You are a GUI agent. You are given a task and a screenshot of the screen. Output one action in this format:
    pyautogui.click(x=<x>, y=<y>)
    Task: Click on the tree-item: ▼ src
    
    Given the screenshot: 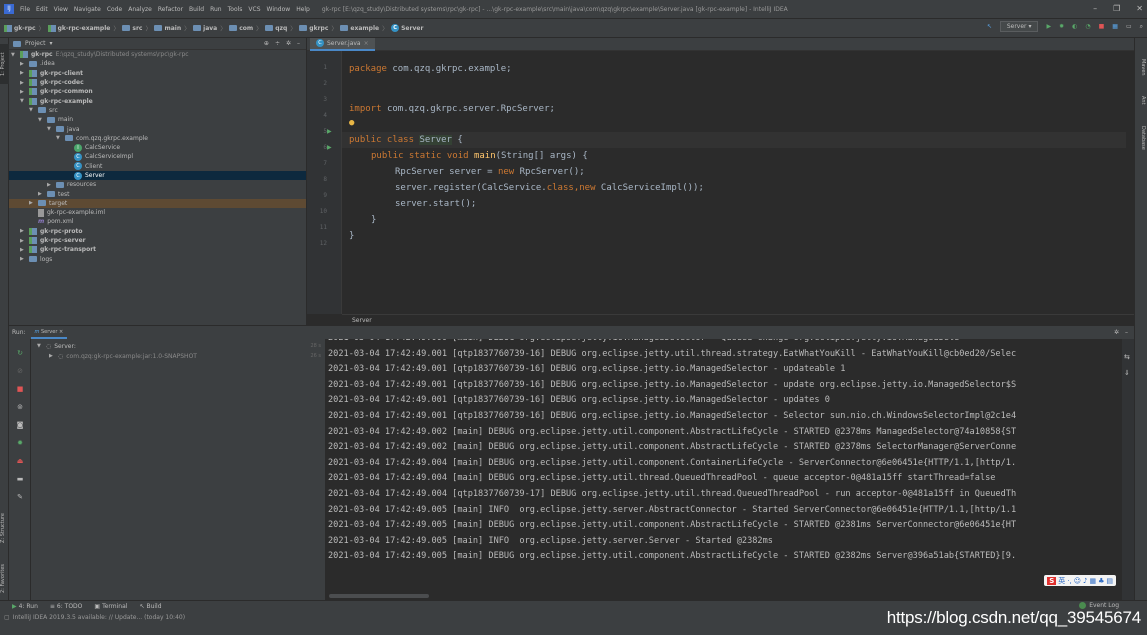 What is the action you would take?
    pyautogui.click(x=157, y=110)
    